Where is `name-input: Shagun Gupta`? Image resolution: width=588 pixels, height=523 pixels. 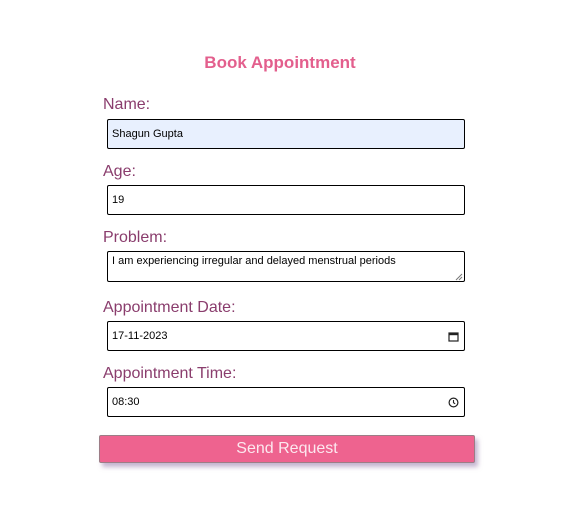 name-input: Shagun Gupta is located at coordinates (286, 134).